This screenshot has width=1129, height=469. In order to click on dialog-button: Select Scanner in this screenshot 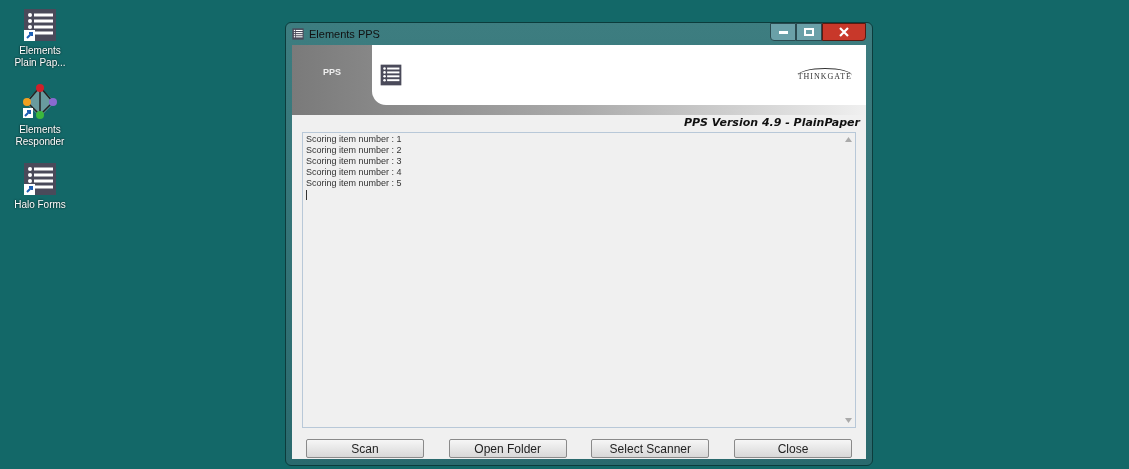, I will do `click(650, 448)`.